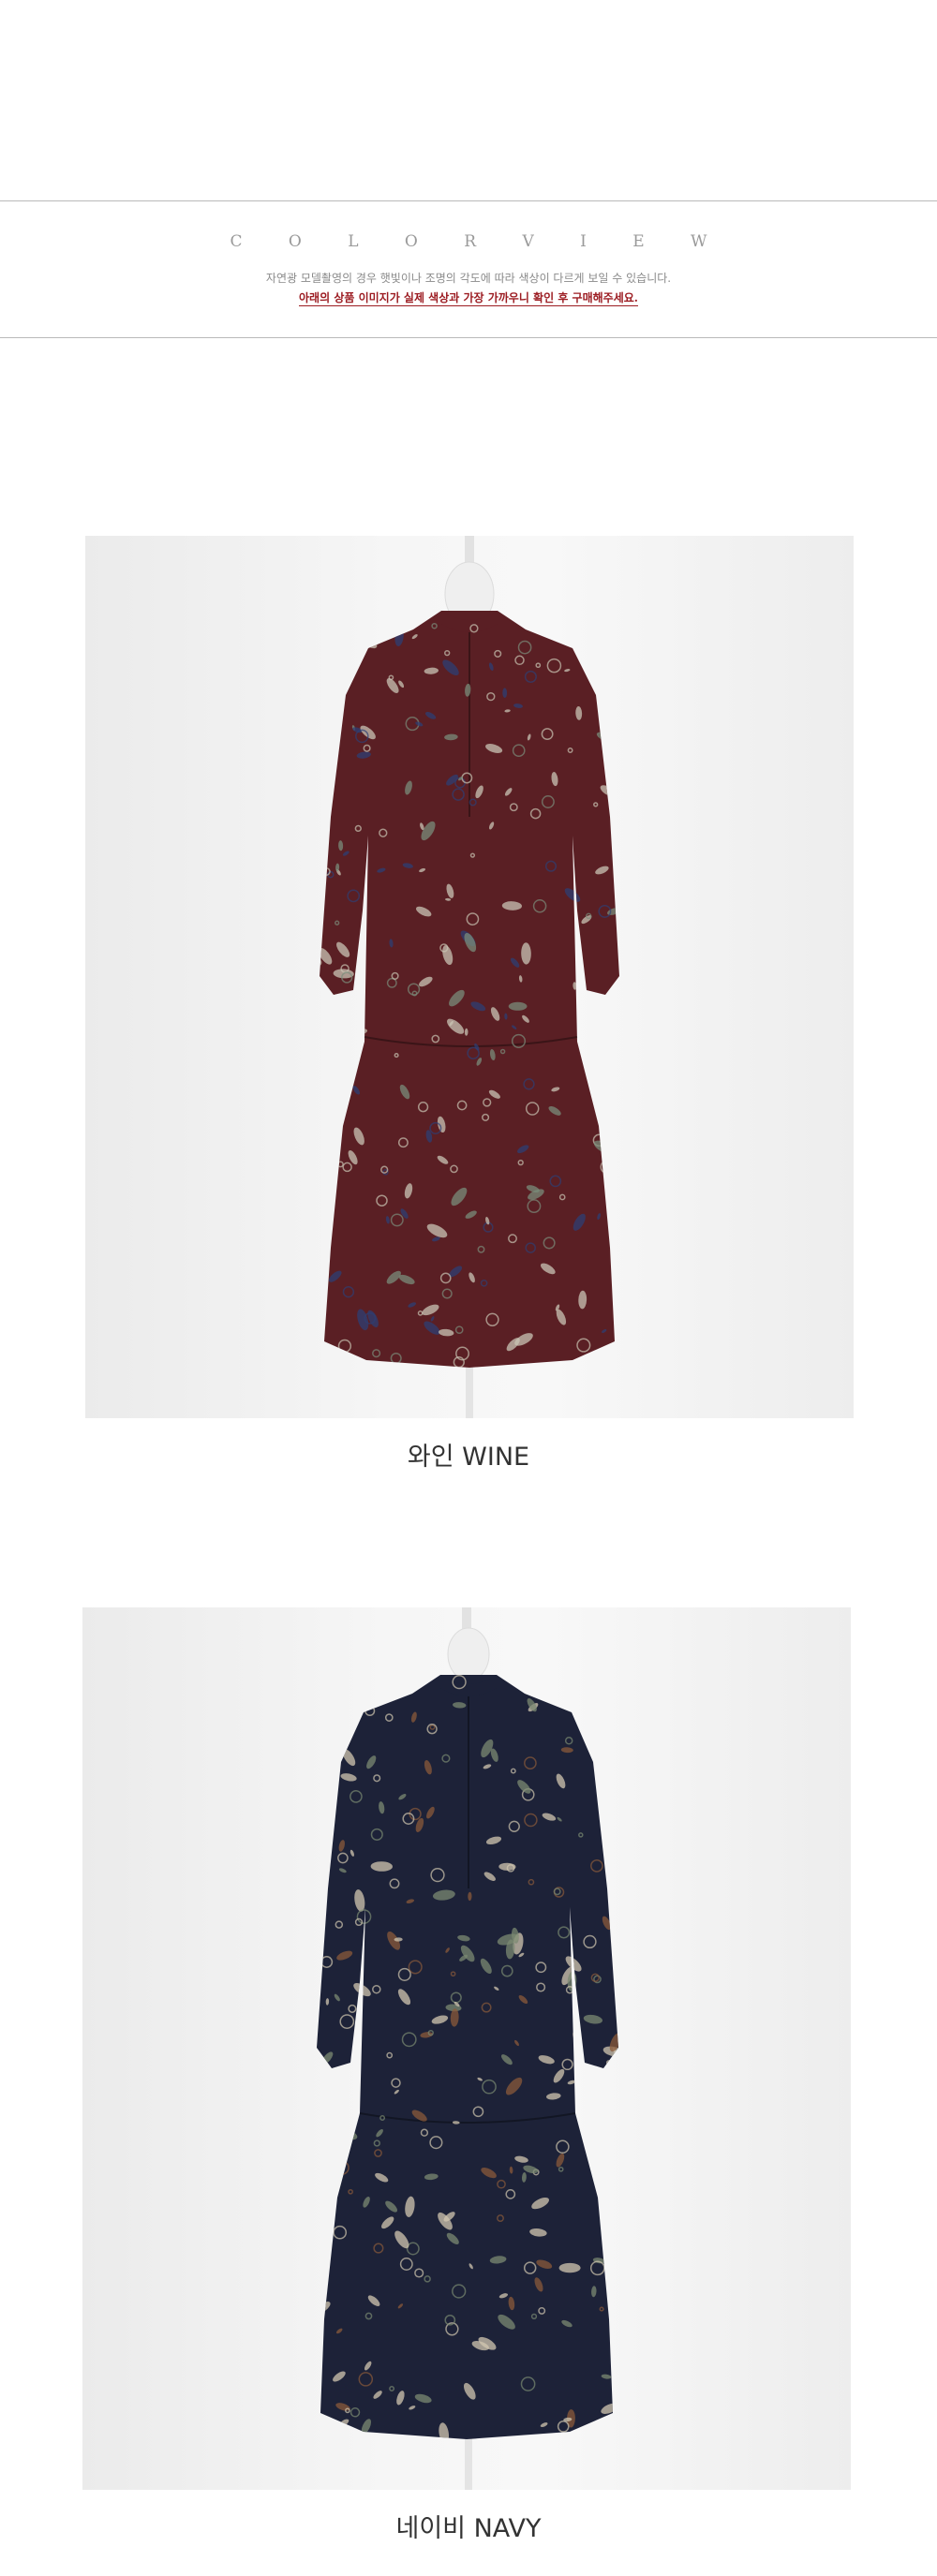 This screenshot has width=937, height=2576. Describe the element at coordinates (468, 1457) in the screenshot. I see `color-caption-wine: 와인 WINE` at that location.